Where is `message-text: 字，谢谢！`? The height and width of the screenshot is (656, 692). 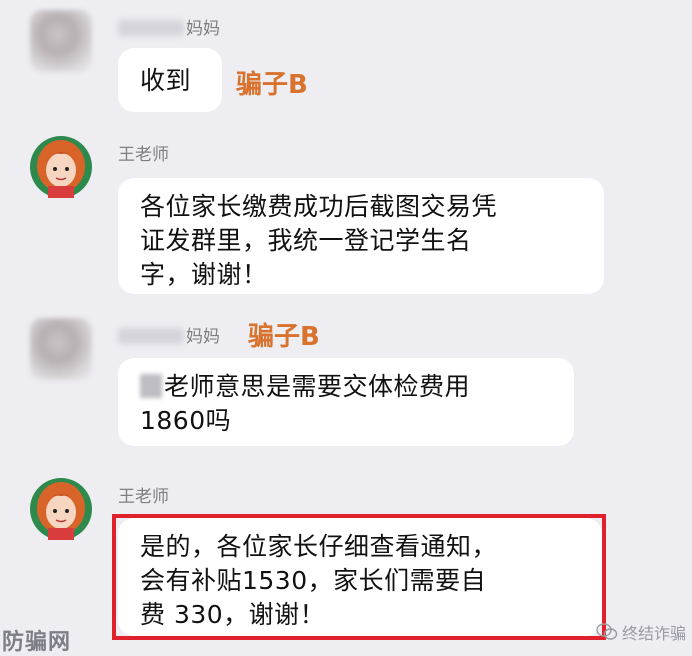 message-text: 字，谢谢！ is located at coordinates (204, 274).